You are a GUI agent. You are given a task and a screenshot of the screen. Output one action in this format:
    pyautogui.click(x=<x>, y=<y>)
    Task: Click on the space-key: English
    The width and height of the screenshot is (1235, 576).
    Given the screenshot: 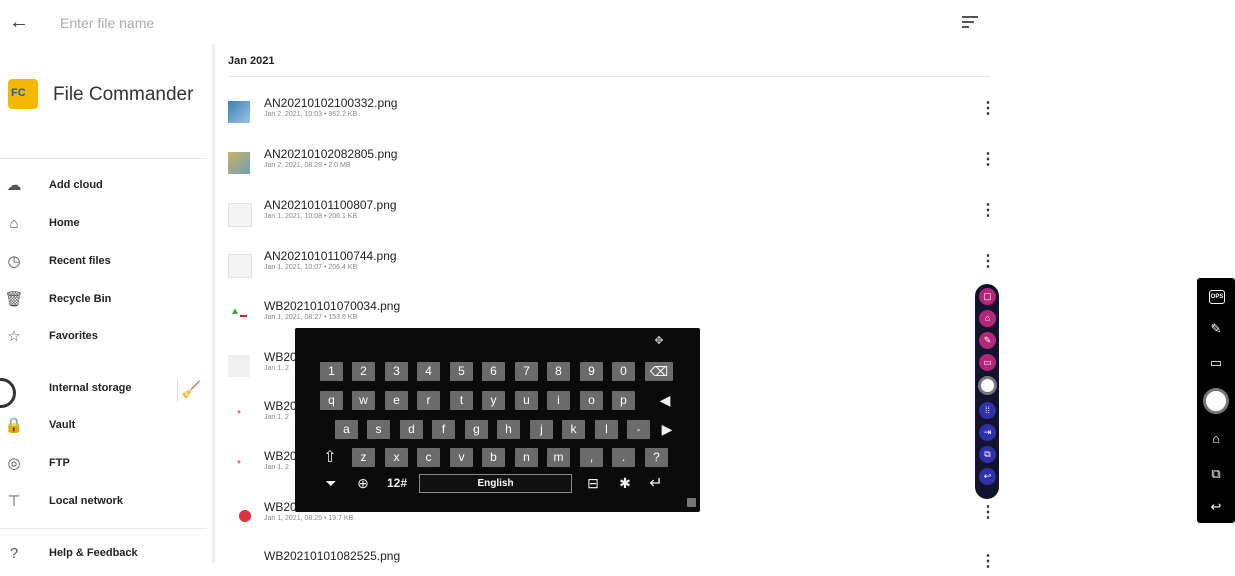 What is the action you would take?
    pyautogui.click(x=495, y=483)
    